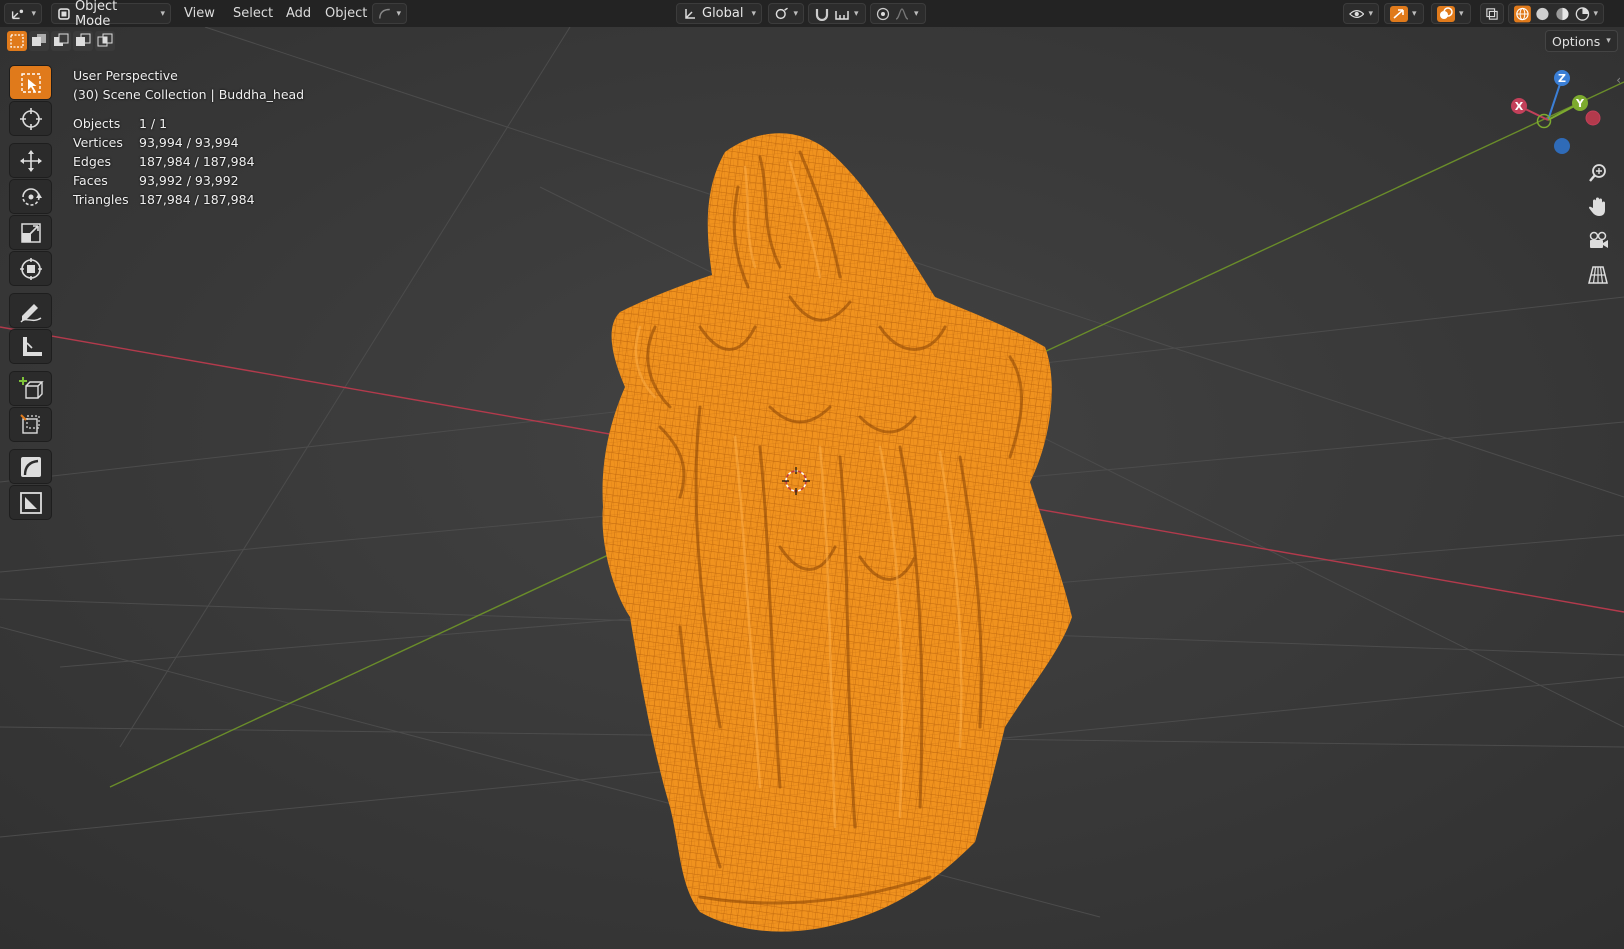  I want to click on scale-tool, so click(30, 232).